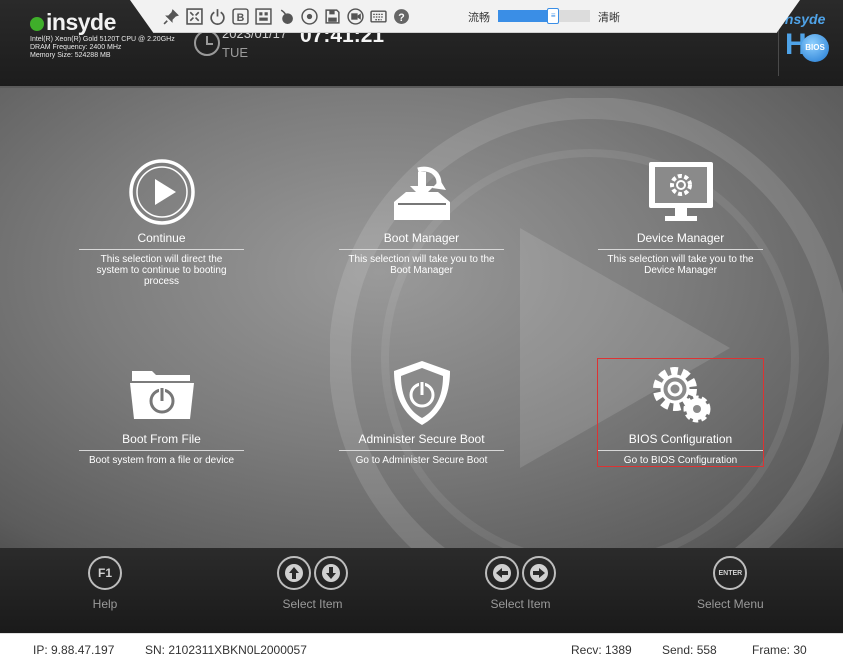 The image size is (843, 666). Describe the element at coordinates (680, 191) in the screenshot. I see `monitor-gear-icon` at that location.